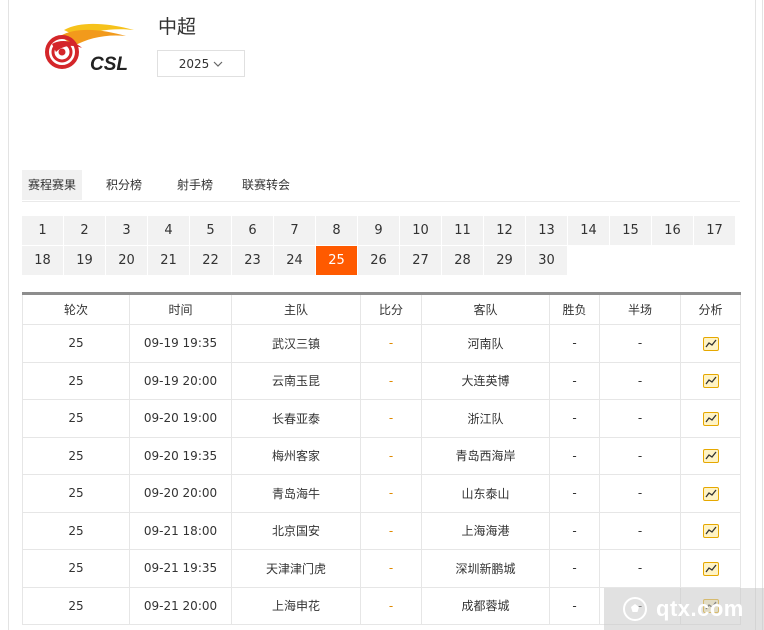 The height and width of the screenshot is (630, 764). Describe the element at coordinates (126, 260) in the screenshot. I see `round-button: 20` at that location.